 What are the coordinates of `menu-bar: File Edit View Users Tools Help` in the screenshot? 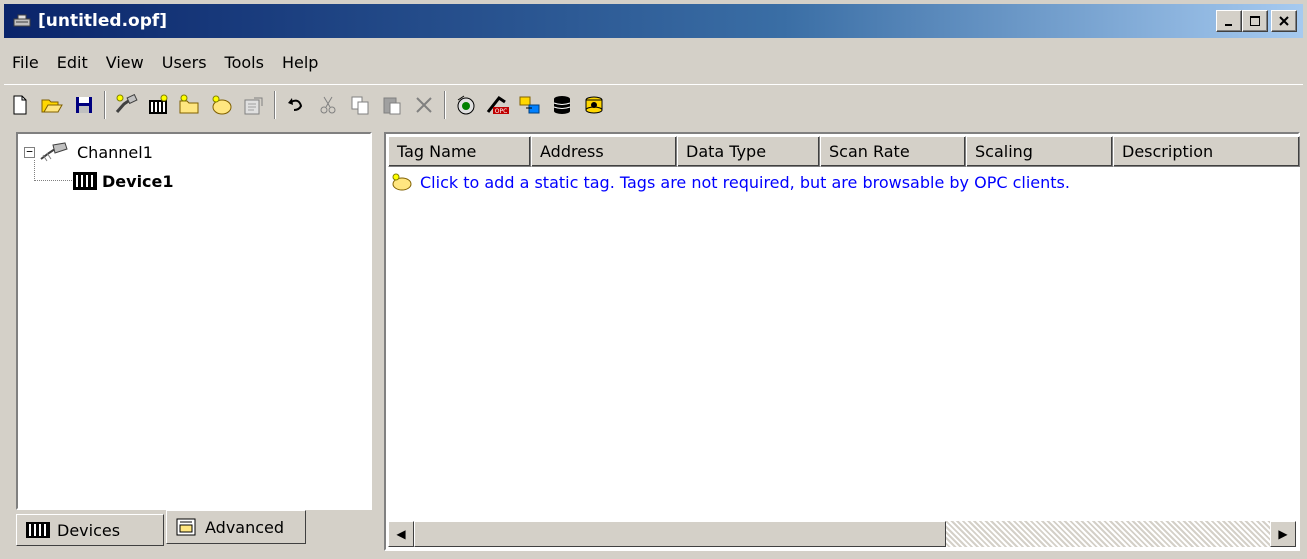 It's located at (165, 62).